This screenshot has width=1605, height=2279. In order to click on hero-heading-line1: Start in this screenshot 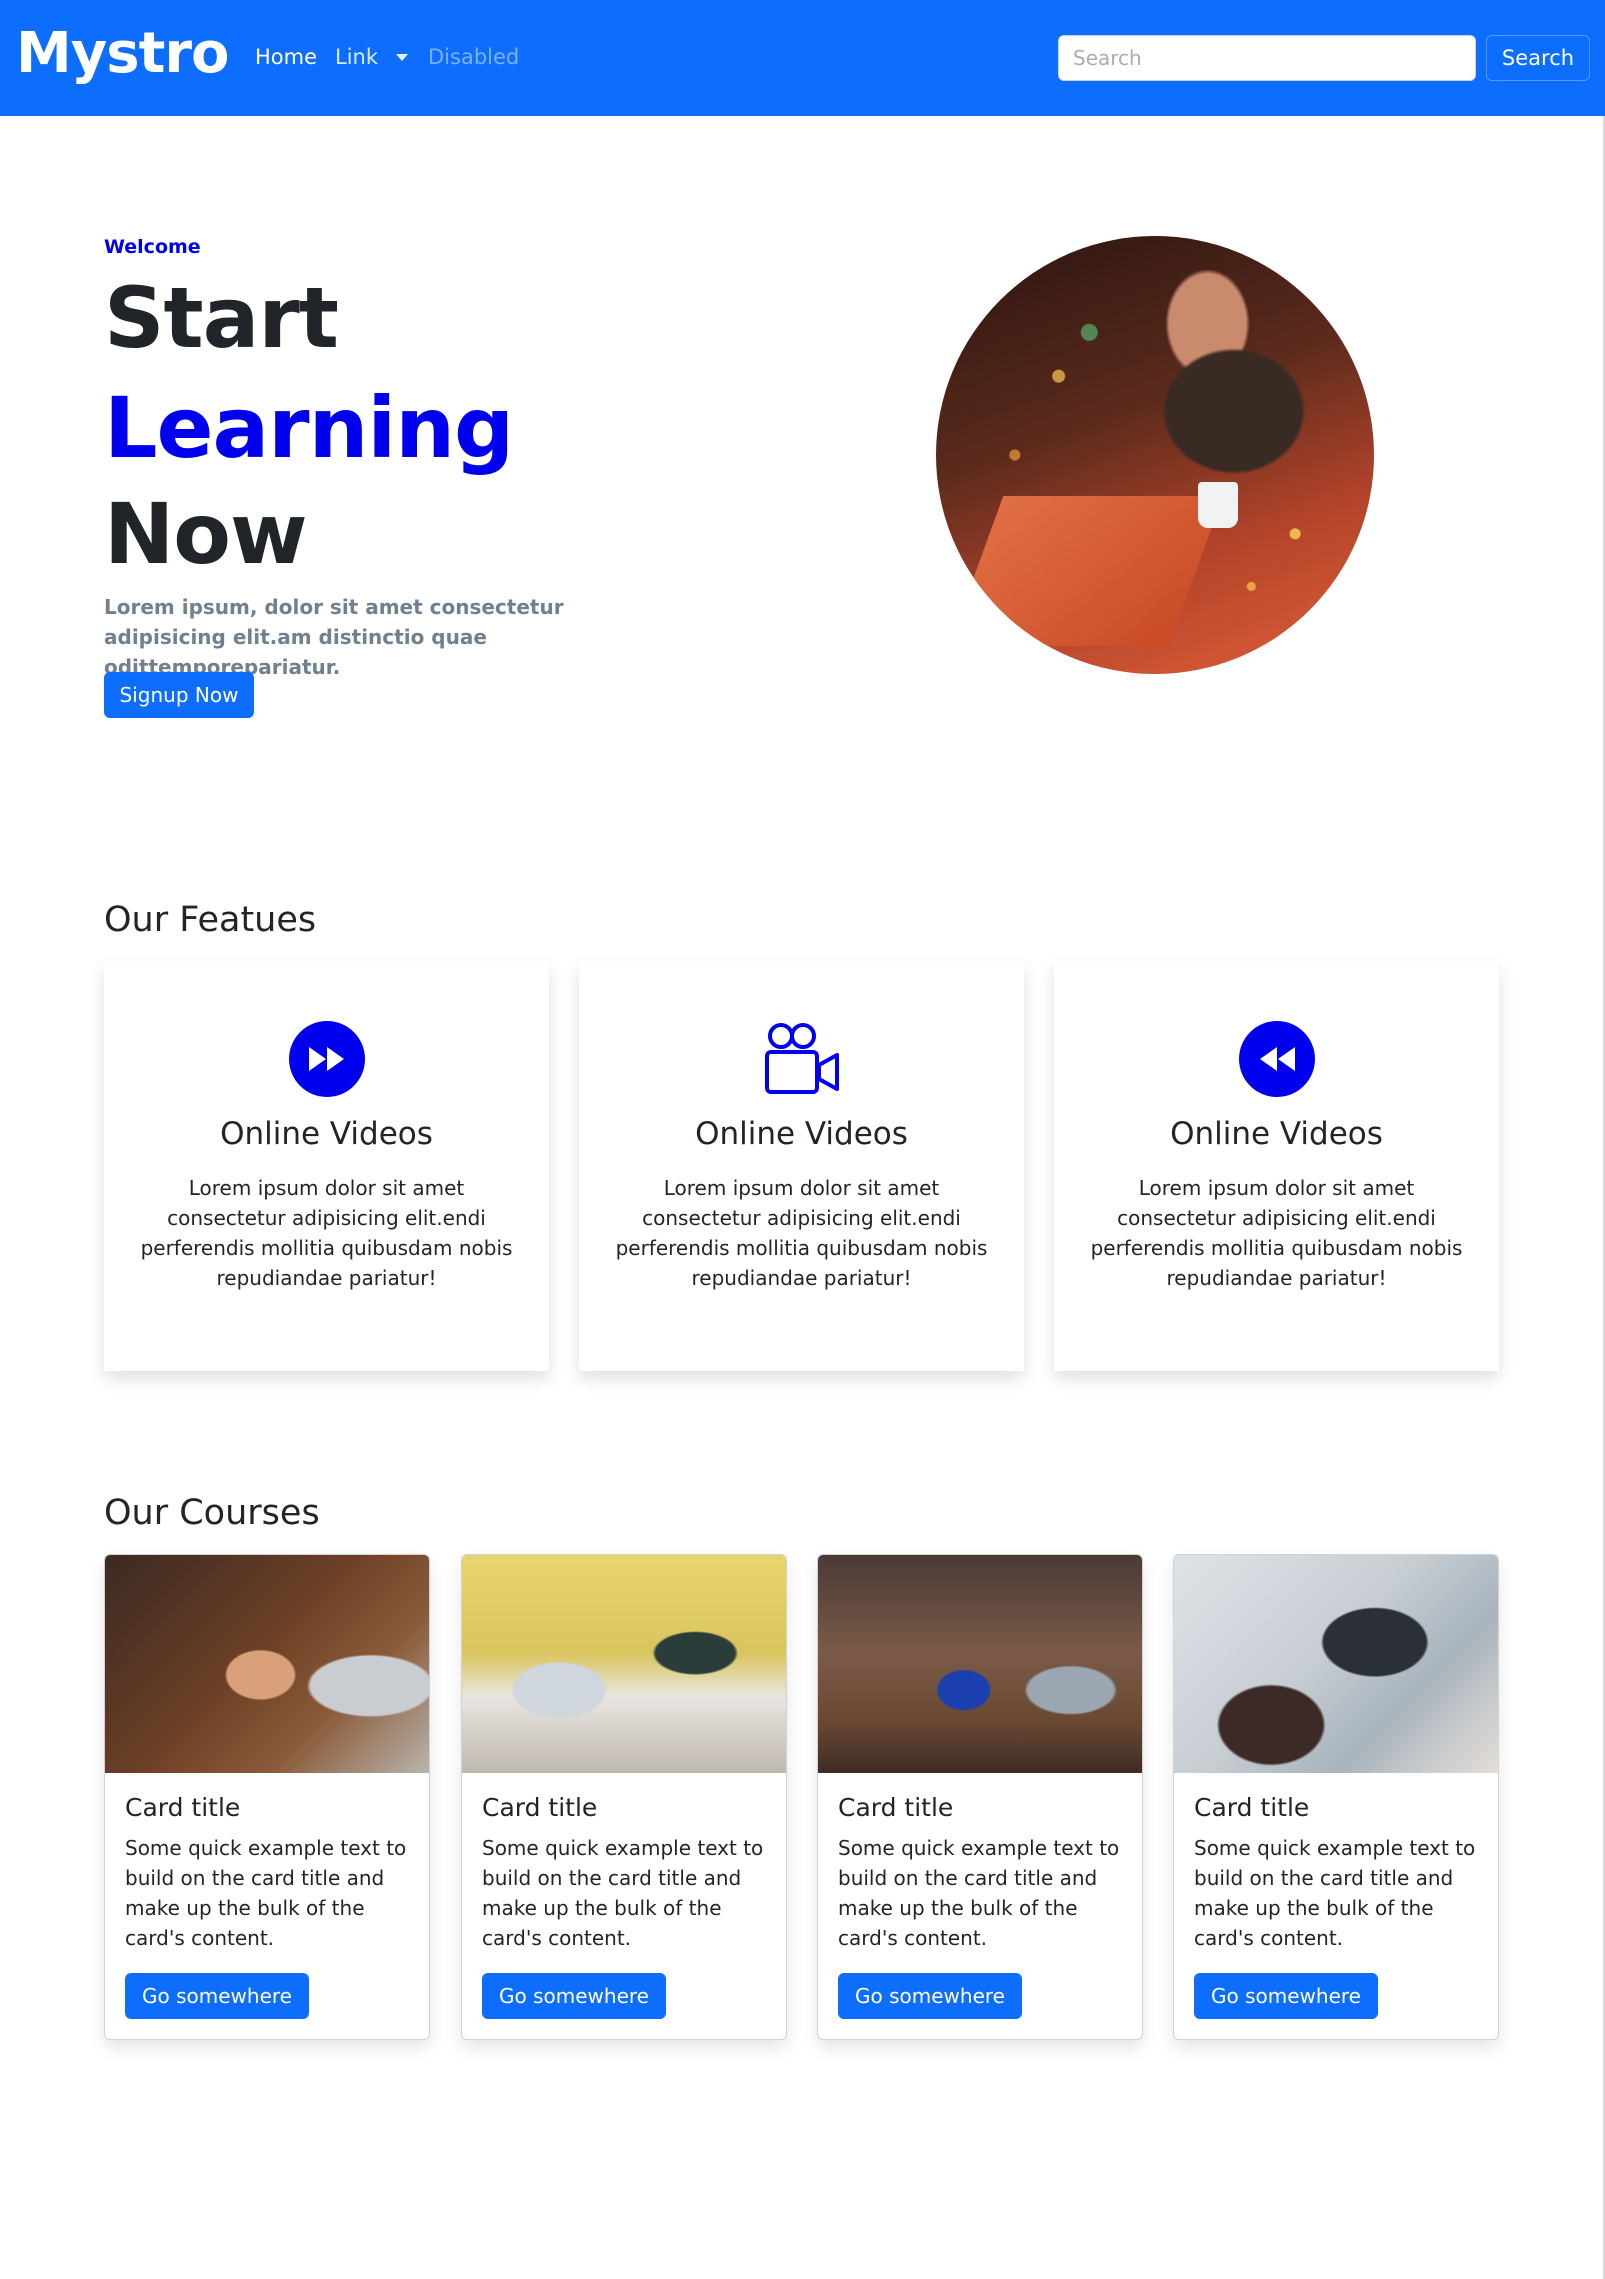, I will do `click(221, 318)`.